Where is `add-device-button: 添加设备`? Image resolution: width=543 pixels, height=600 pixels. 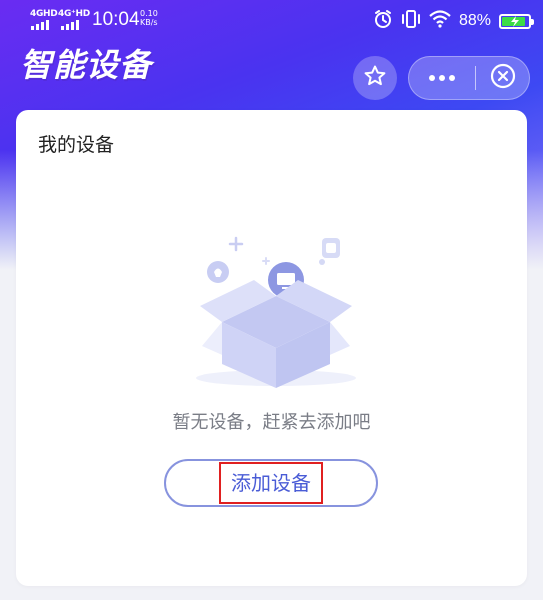
add-device-button: 添加设备 is located at coordinates (271, 483).